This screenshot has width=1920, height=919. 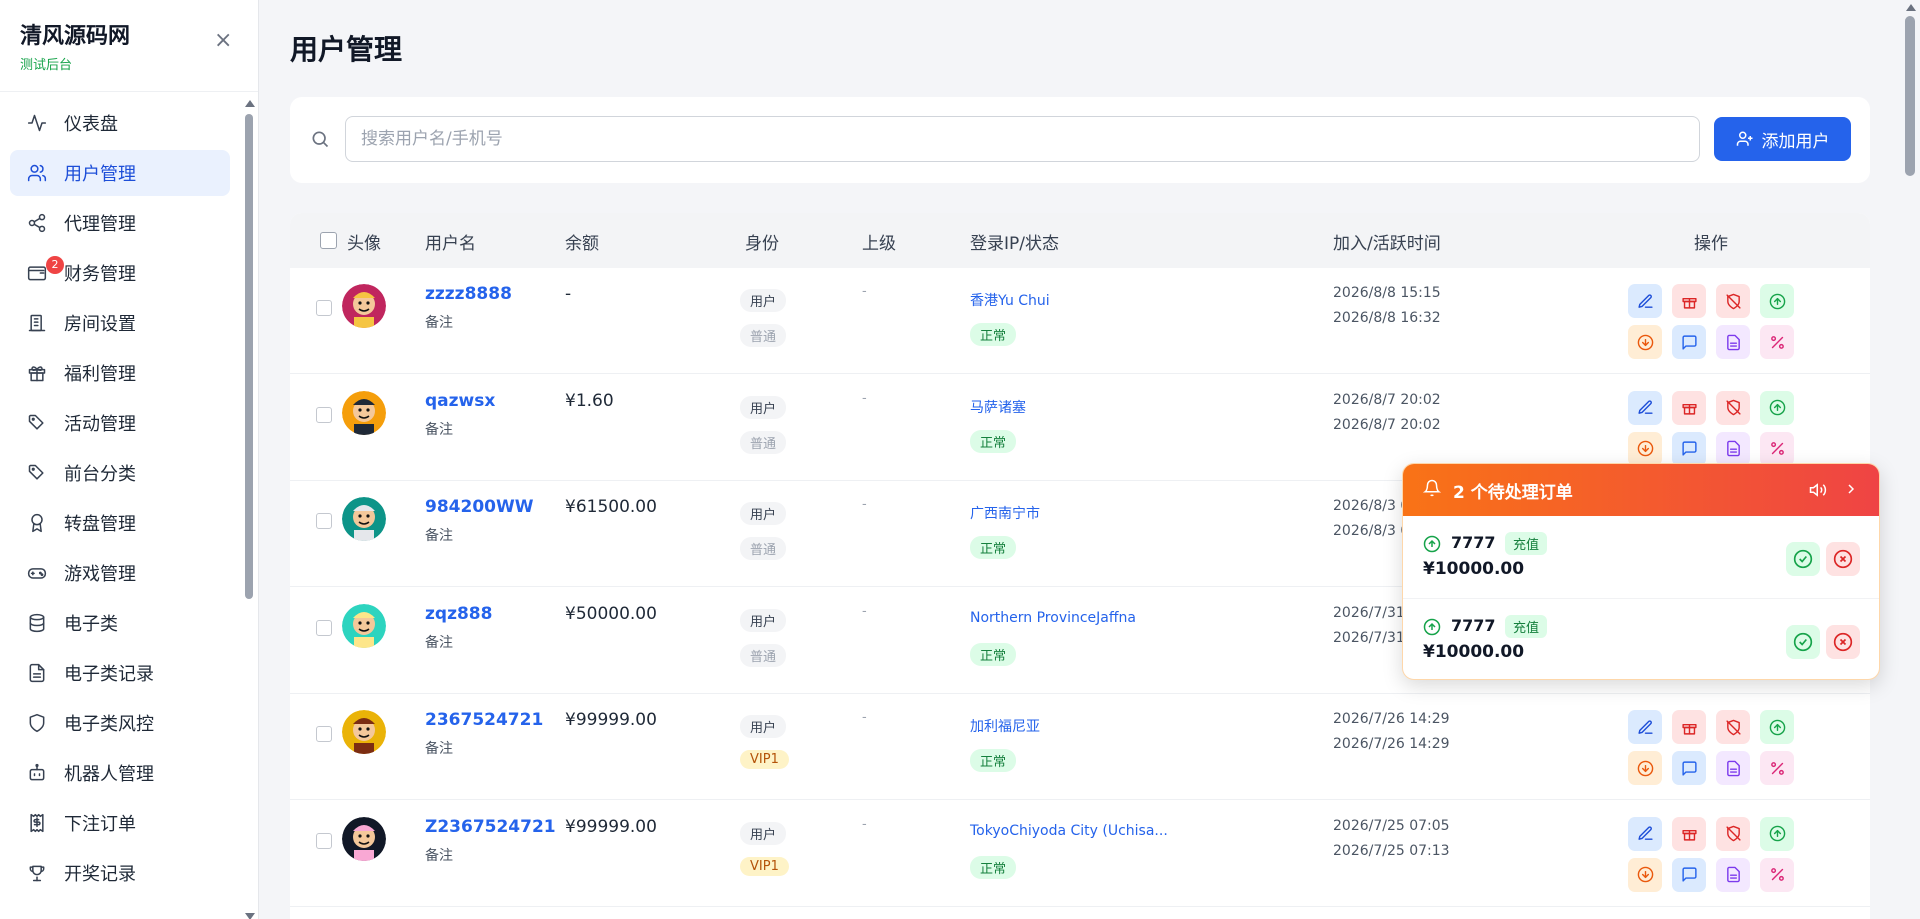 I want to click on sidebar-item-label: 电子类记录, so click(x=109, y=674).